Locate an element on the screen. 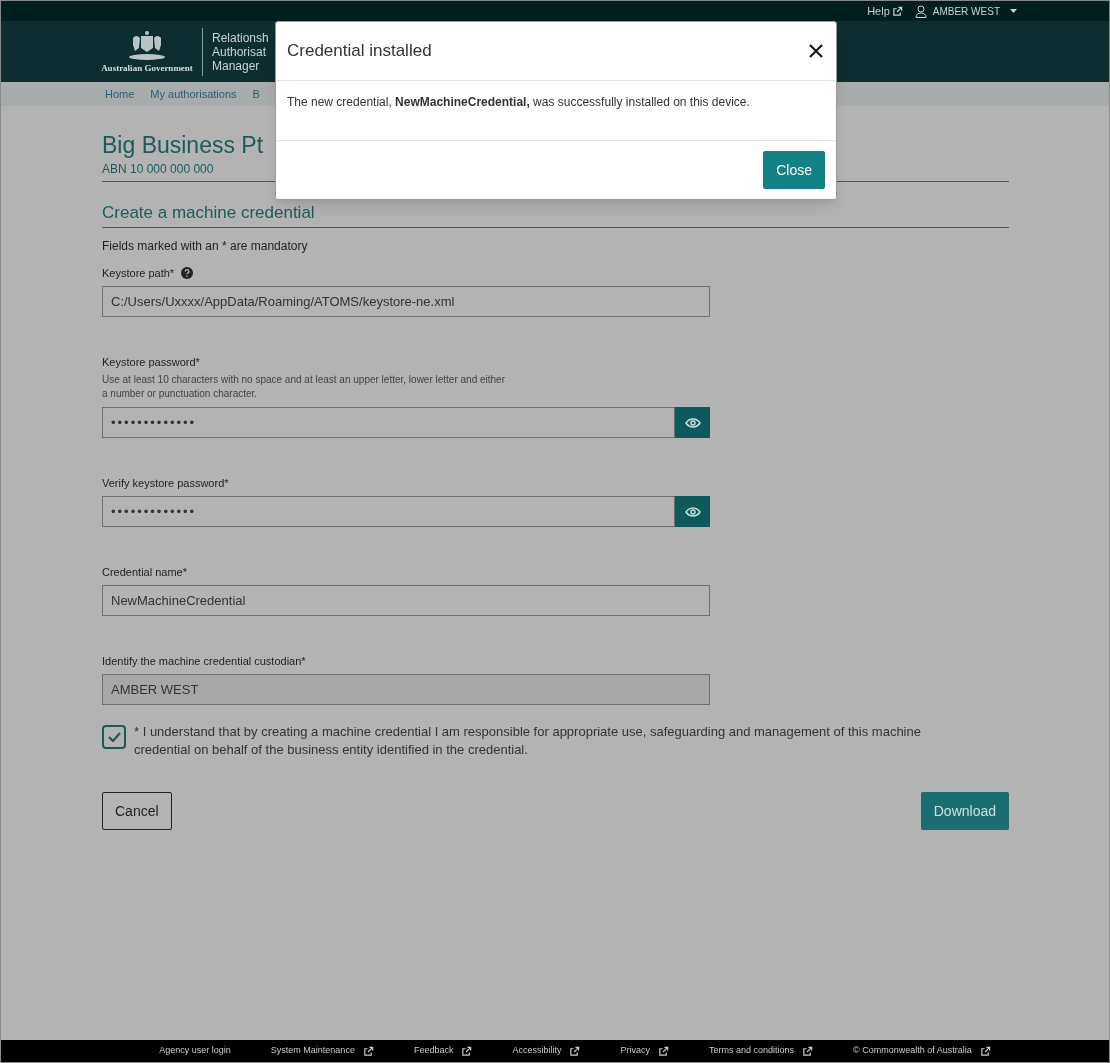 This screenshot has width=1110, height=1063. footer-link: Feedback is located at coordinates (443, 1051).